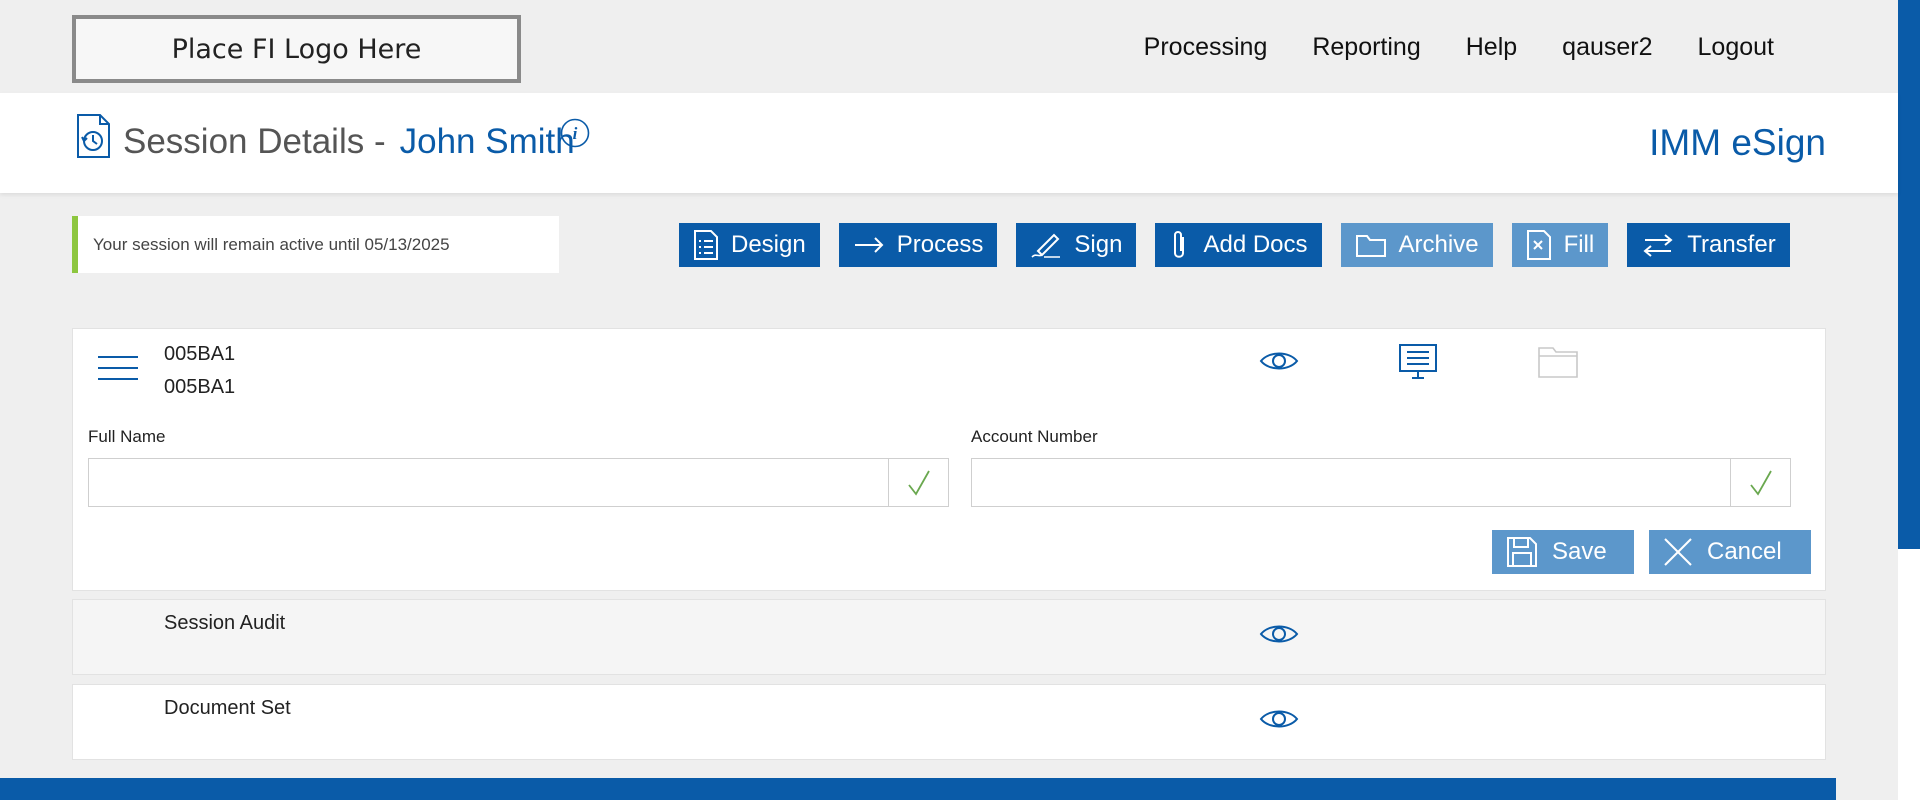 This screenshot has height=800, width=1920. I want to click on process-label: Process, so click(940, 244).